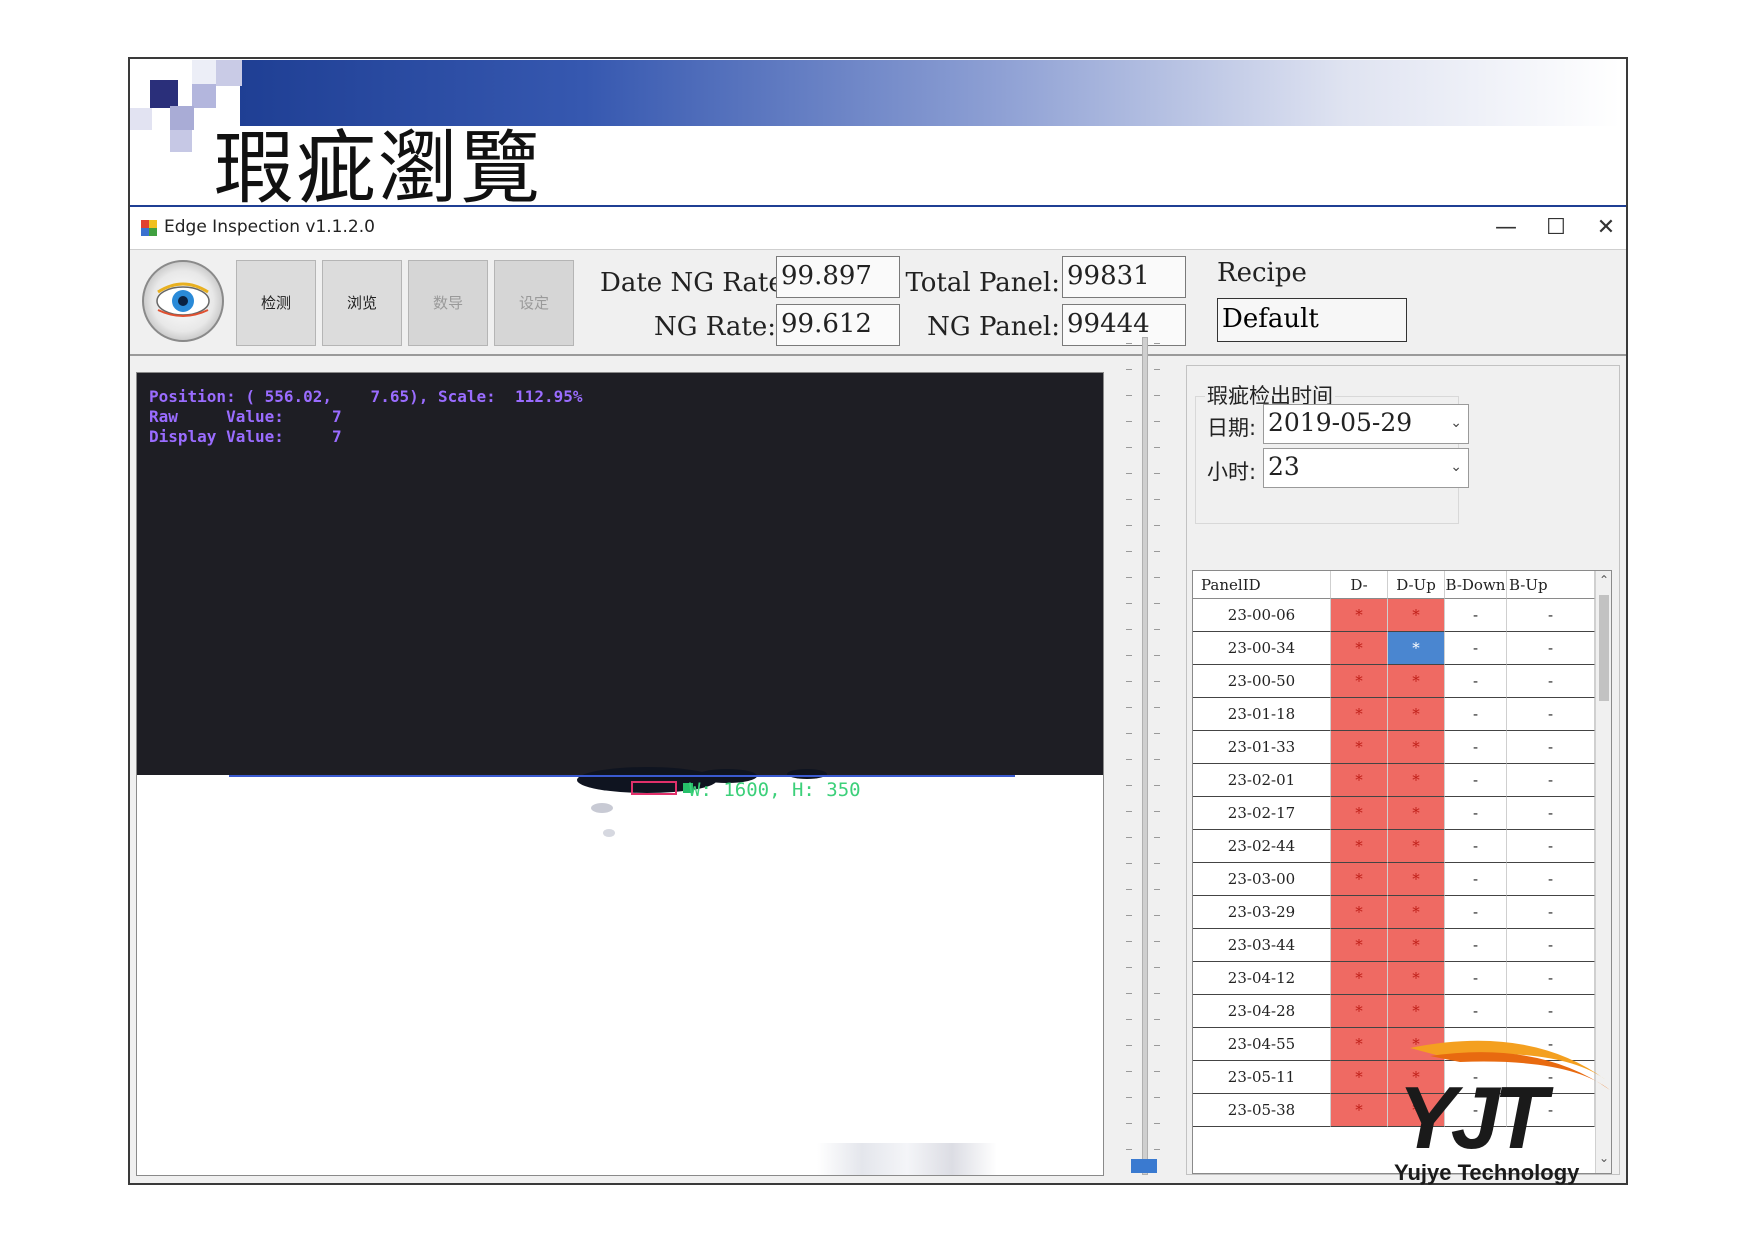 This screenshot has width=1754, height=1240. Describe the element at coordinates (1262, 714) in the screenshot. I see `table-cell-id: 23-01-18` at that location.